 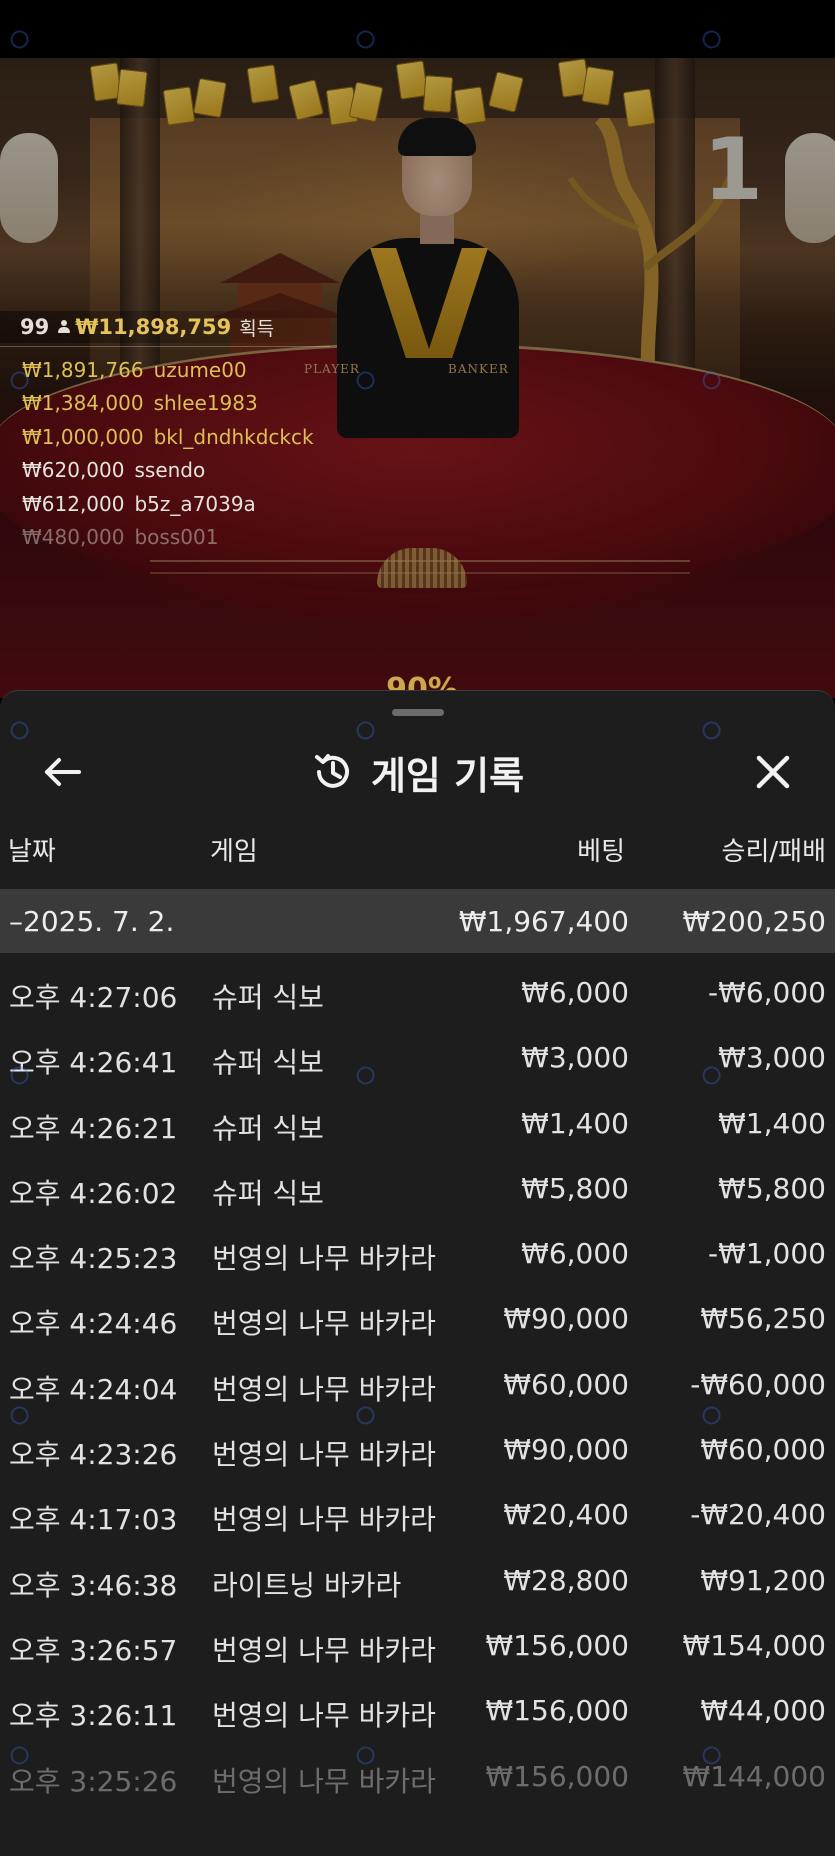 What do you see at coordinates (773, 852) in the screenshot?
I see `column-header-result: 승리/패배` at bounding box center [773, 852].